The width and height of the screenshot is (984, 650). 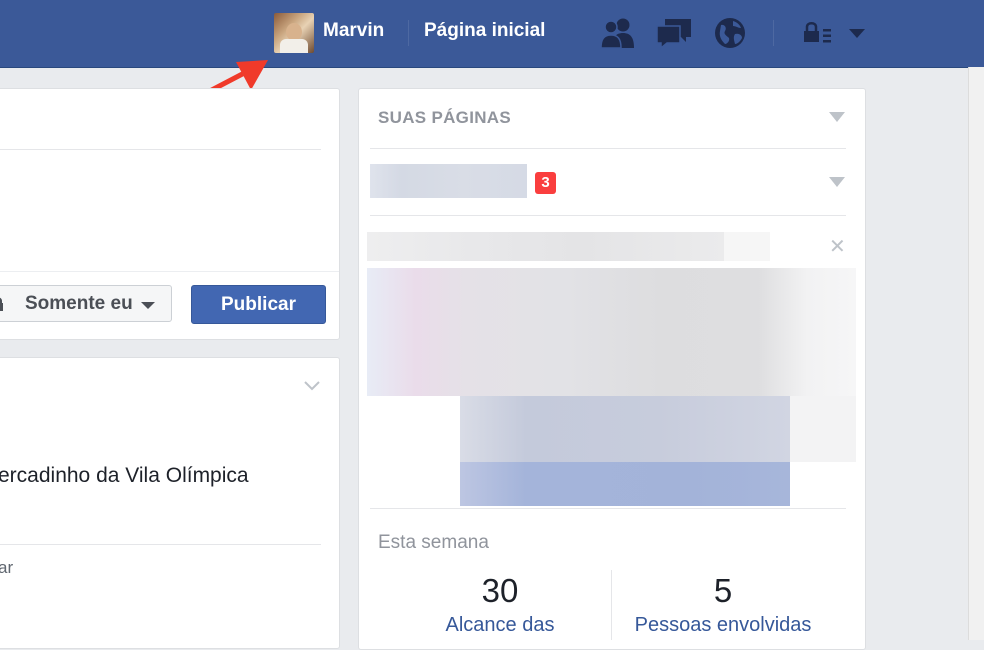 What do you see at coordinates (433, 542) in the screenshot?
I see `this-week-label: Esta semana` at bounding box center [433, 542].